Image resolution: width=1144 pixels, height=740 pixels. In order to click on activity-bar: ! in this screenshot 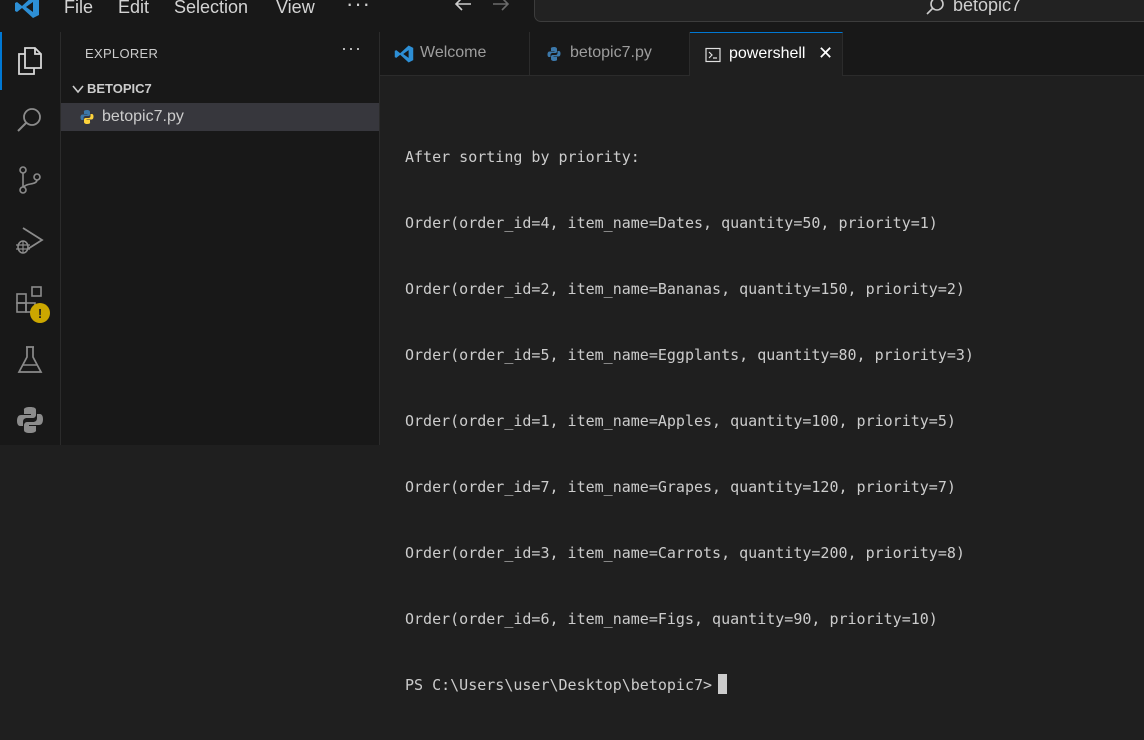, I will do `click(30, 238)`.